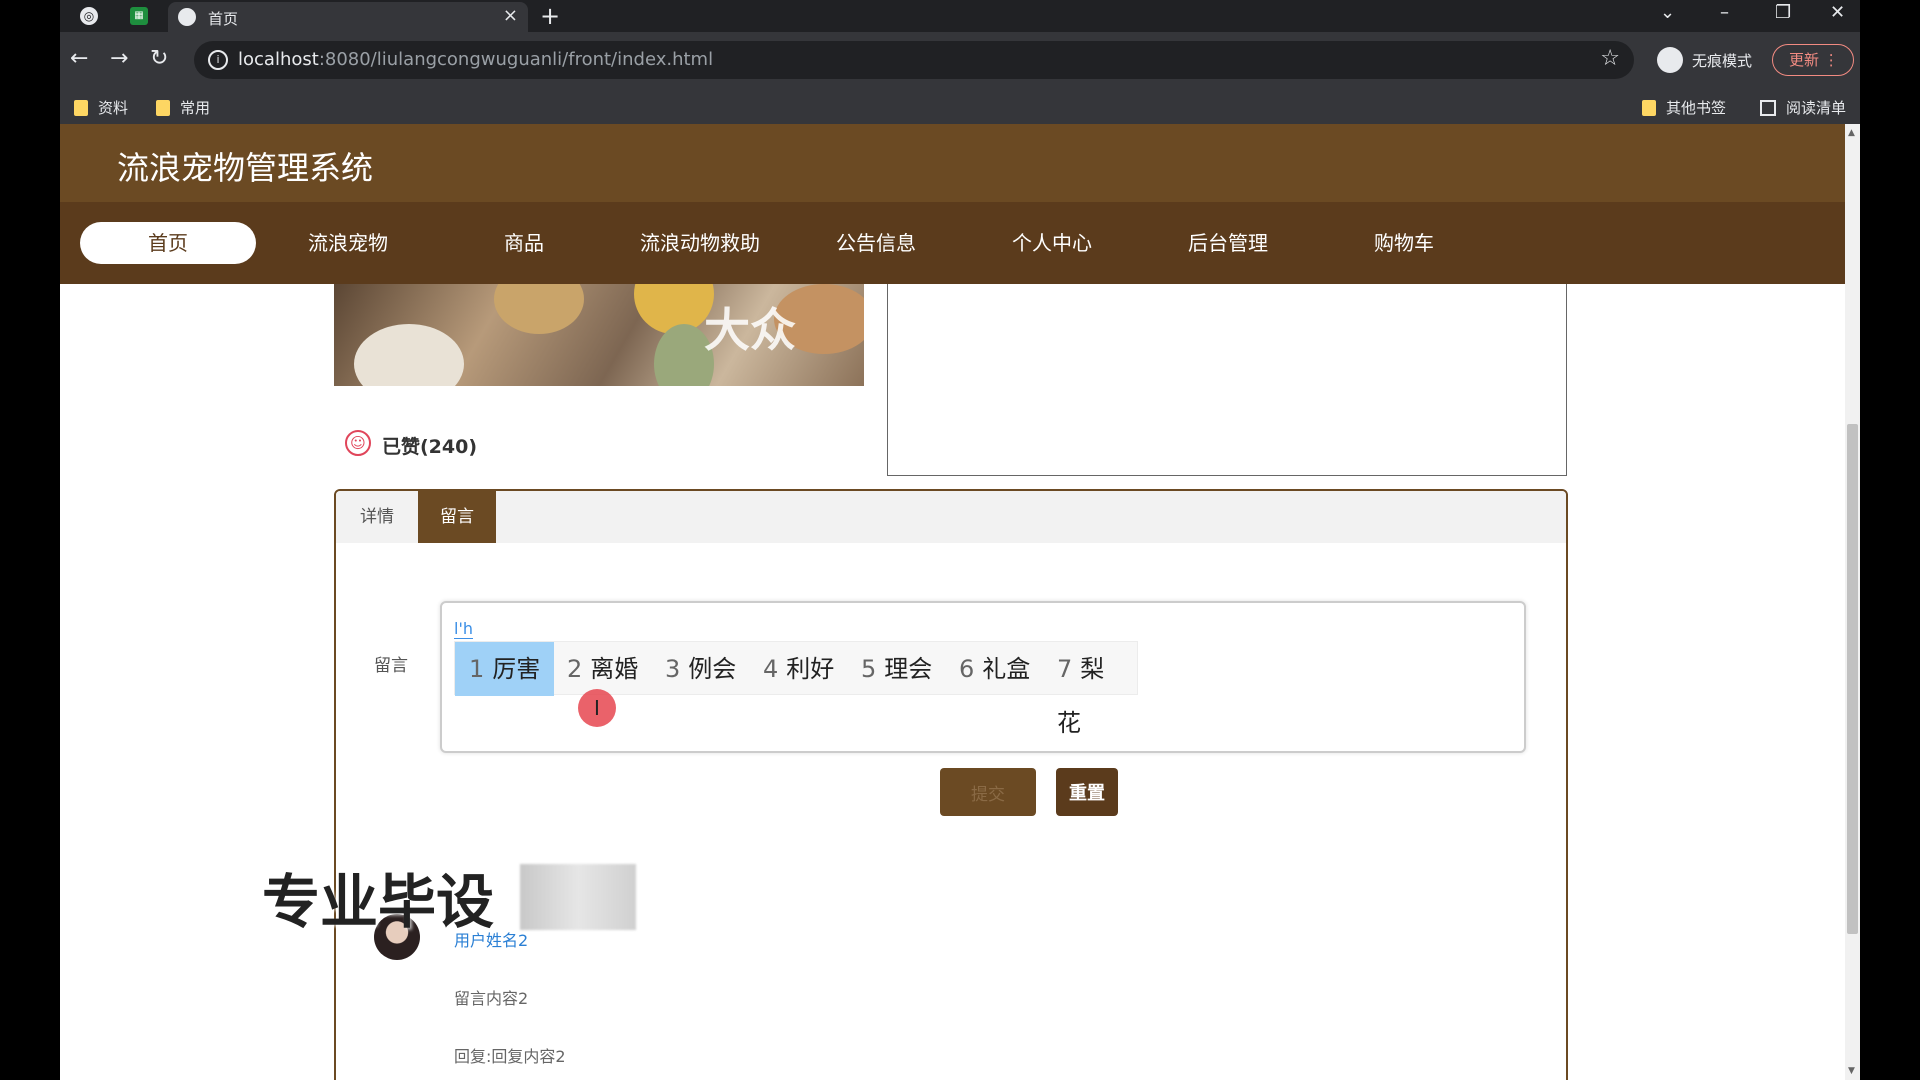 Image resolution: width=1920 pixels, height=1080 pixels. Describe the element at coordinates (378, 902) in the screenshot. I see `video-overlay-caption: 专业毕设` at that location.